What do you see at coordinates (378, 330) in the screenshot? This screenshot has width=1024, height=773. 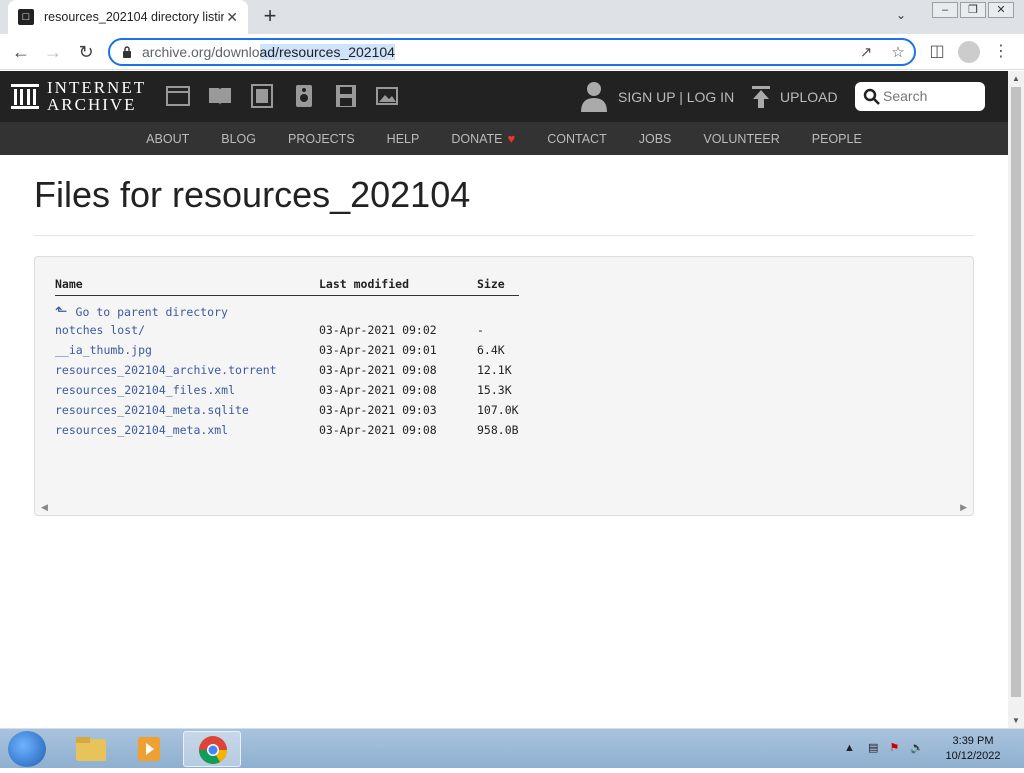 I see `file-modified: 03-Apr-2021 09:02` at bounding box center [378, 330].